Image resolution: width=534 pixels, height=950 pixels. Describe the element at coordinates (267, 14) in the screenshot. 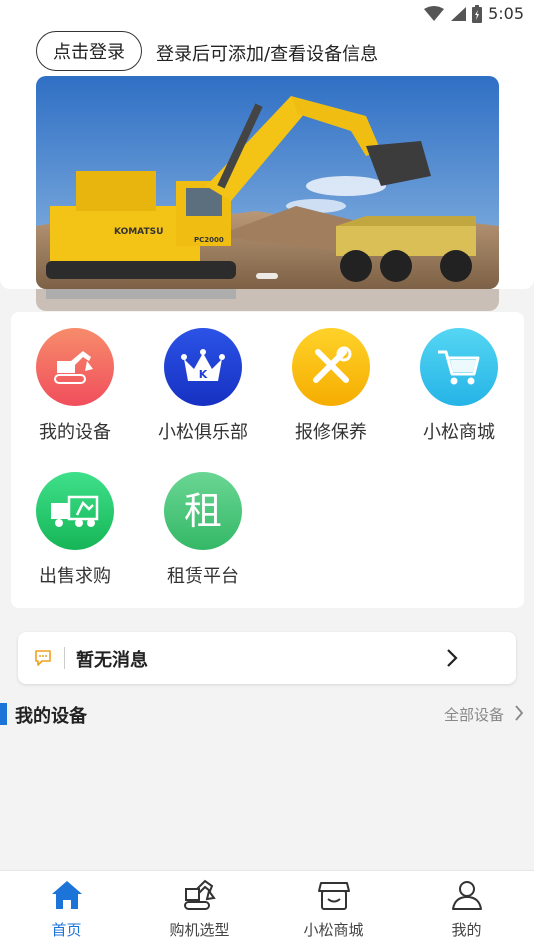

I see `status-bar: 5:05` at that location.